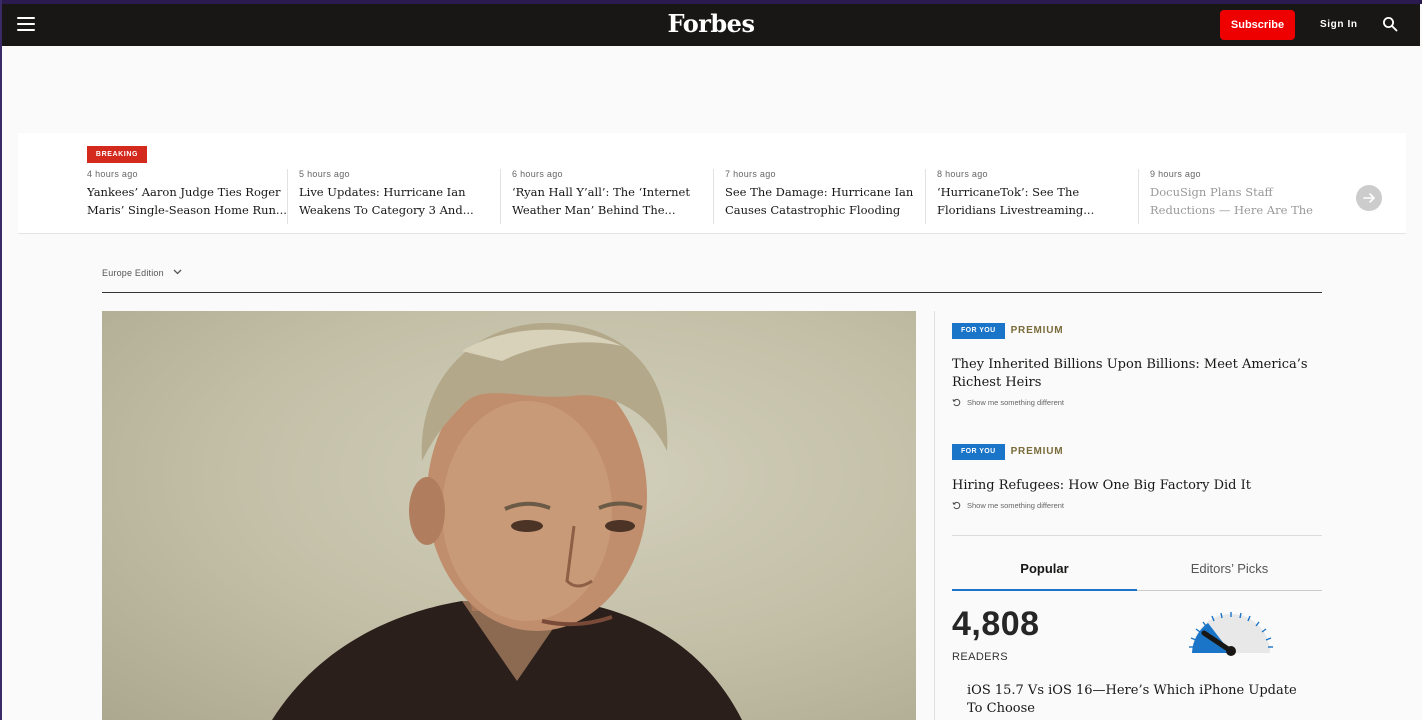 Image resolution: width=1422 pixels, height=720 pixels. Describe the element at coordinates (537, 174) in the screenshot. I see `story-time: 6 hours ago` at that location.